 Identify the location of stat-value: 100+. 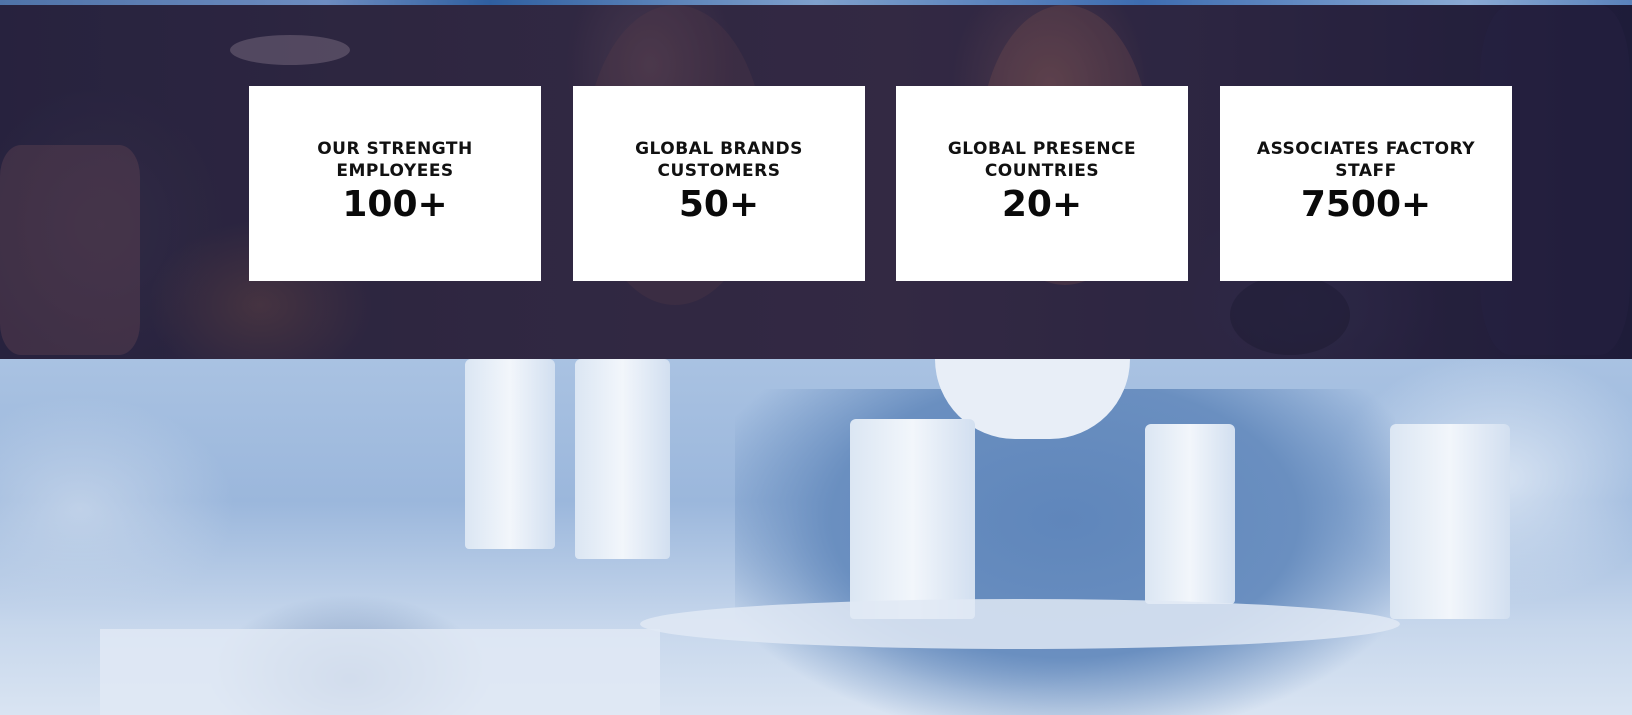
(395, 204).